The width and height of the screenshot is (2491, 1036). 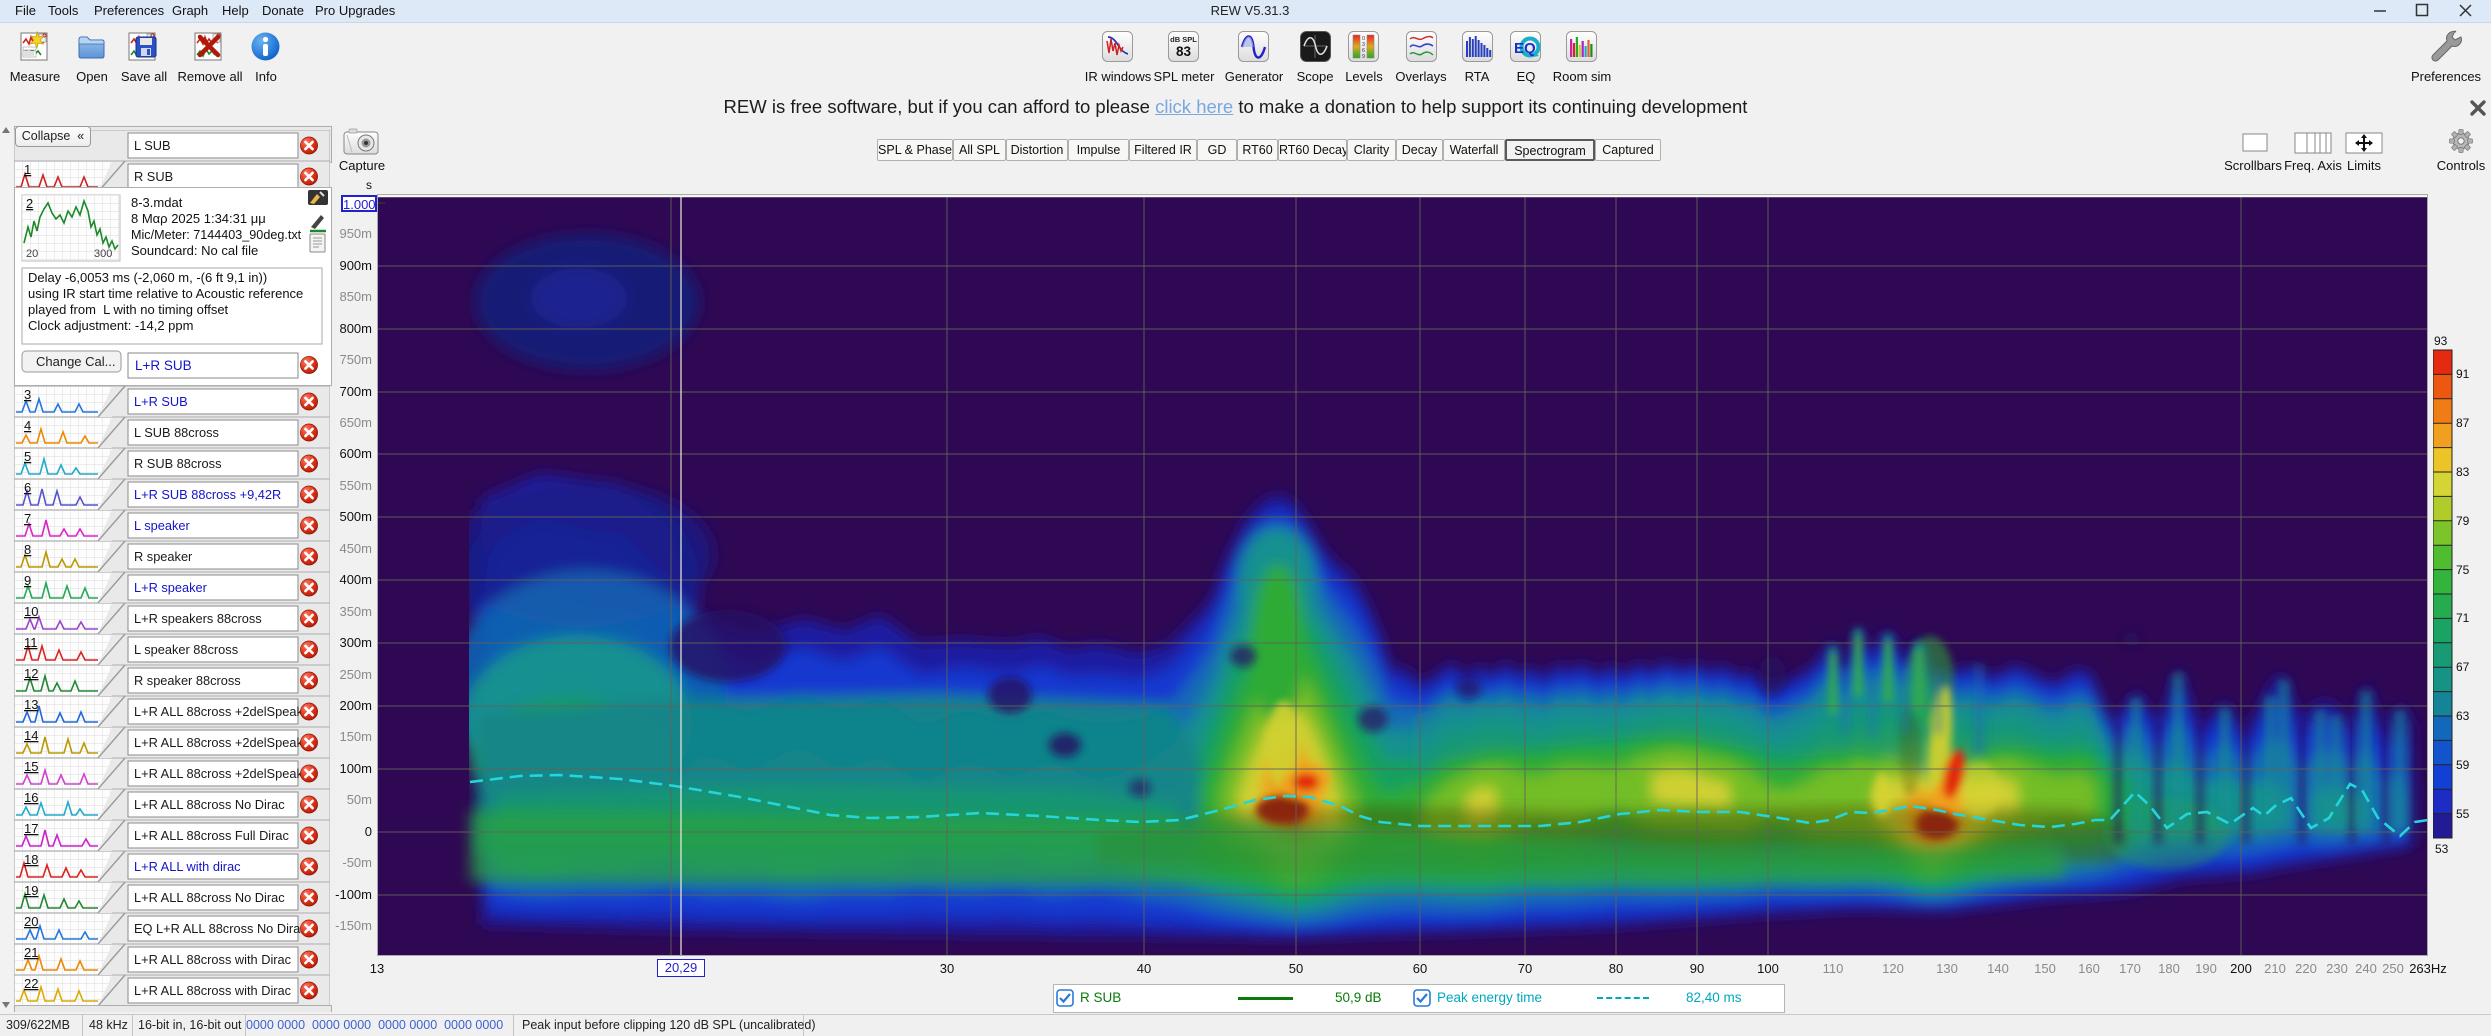 I want to click on svg-text: 19, so click(x=31, y=890).